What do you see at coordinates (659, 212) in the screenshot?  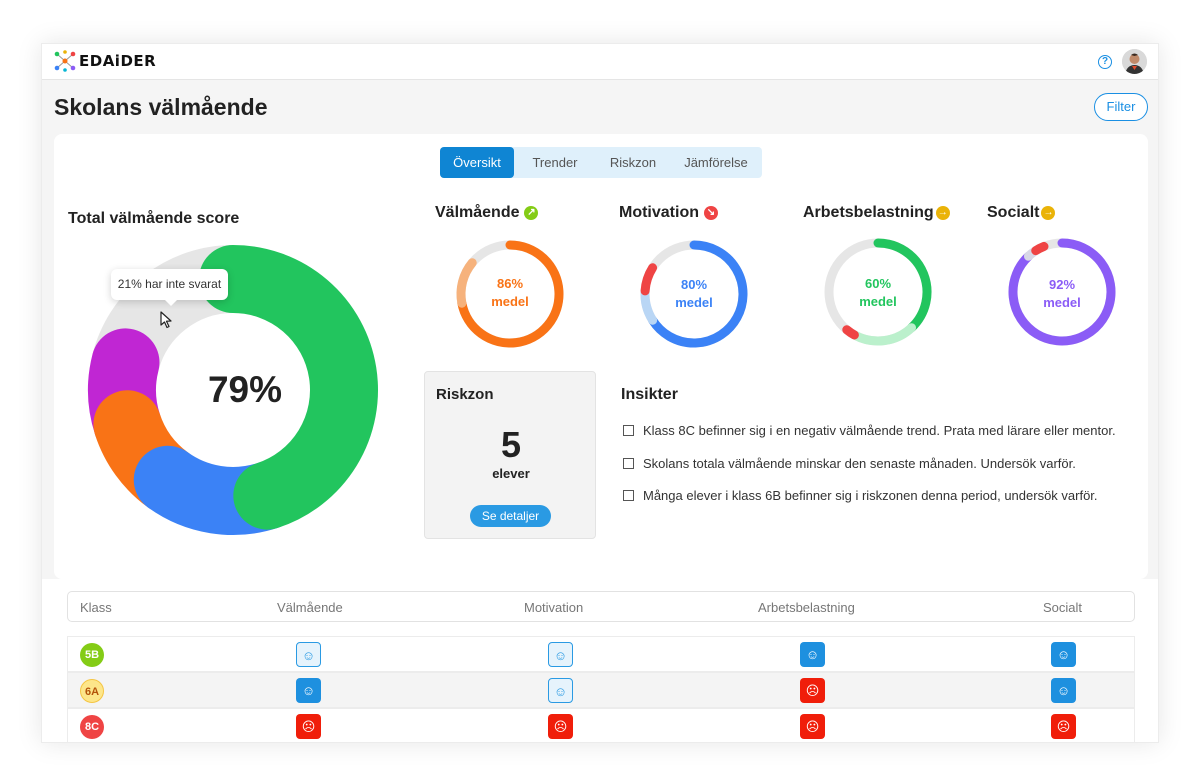 I see `metric-label: Motivation` at bounding box center [659, 212].